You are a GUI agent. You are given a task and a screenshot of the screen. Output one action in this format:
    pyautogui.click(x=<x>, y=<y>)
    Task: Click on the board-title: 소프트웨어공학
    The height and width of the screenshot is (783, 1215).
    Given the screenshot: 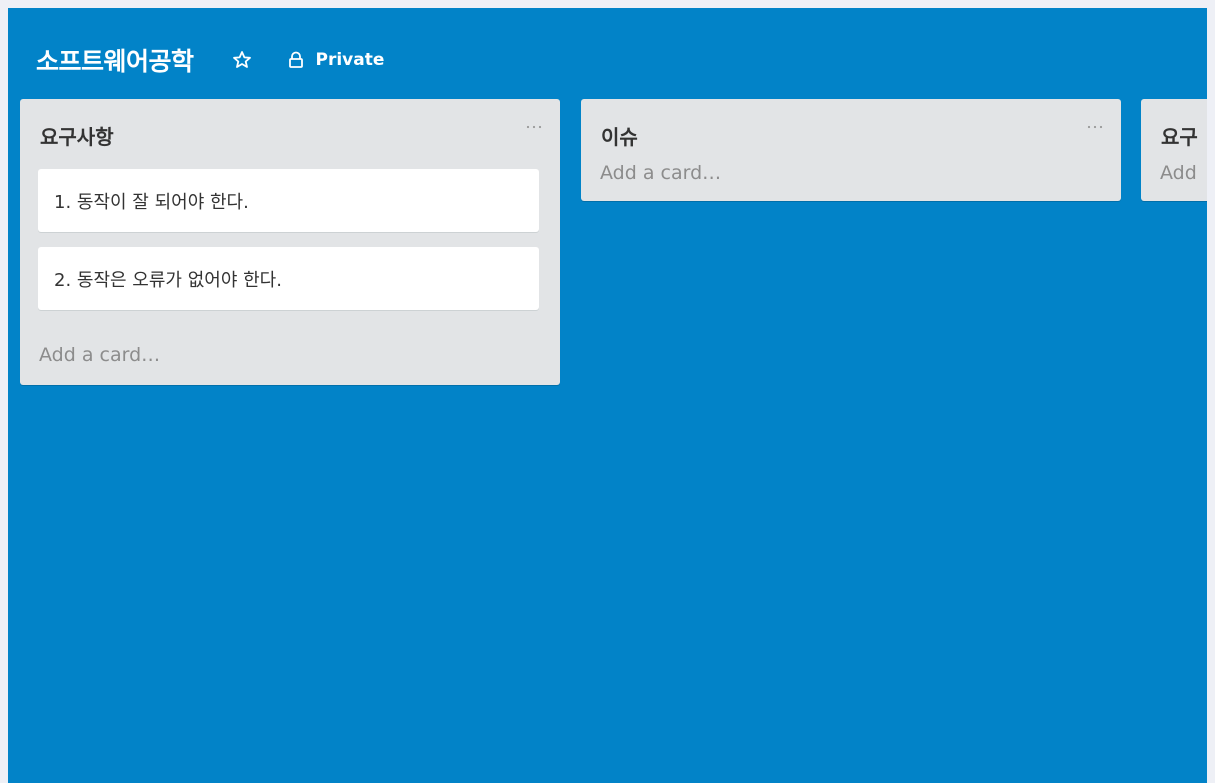 What is the action you would take?
    pyautogui.click(x=115, y=60)
    